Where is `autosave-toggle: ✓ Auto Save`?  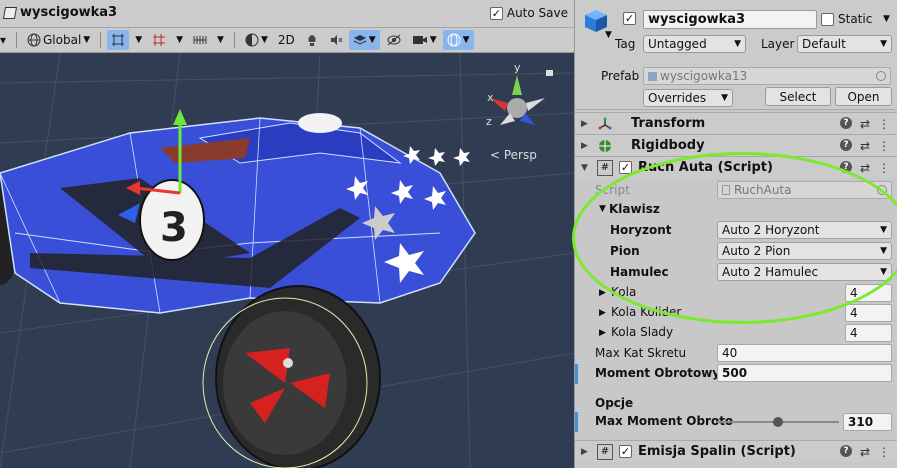
autosave-toggle: ✓ Auto Save is located at coordinates (528, 13).